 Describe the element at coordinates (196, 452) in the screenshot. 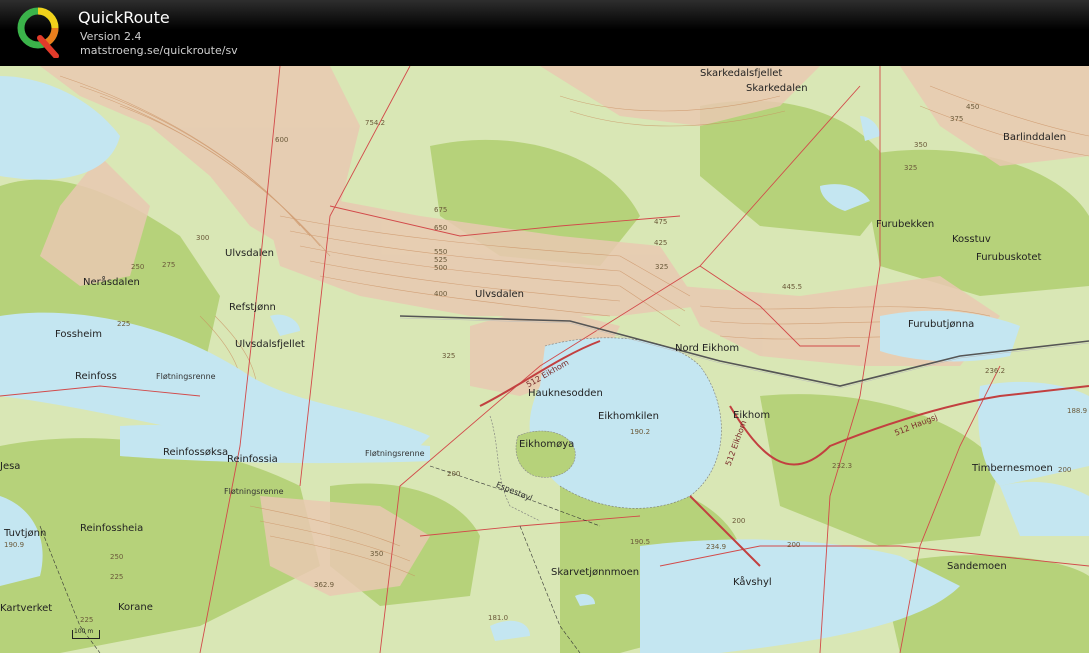

I see `place-reinfossoksa: Reinfossøksa` at that location.